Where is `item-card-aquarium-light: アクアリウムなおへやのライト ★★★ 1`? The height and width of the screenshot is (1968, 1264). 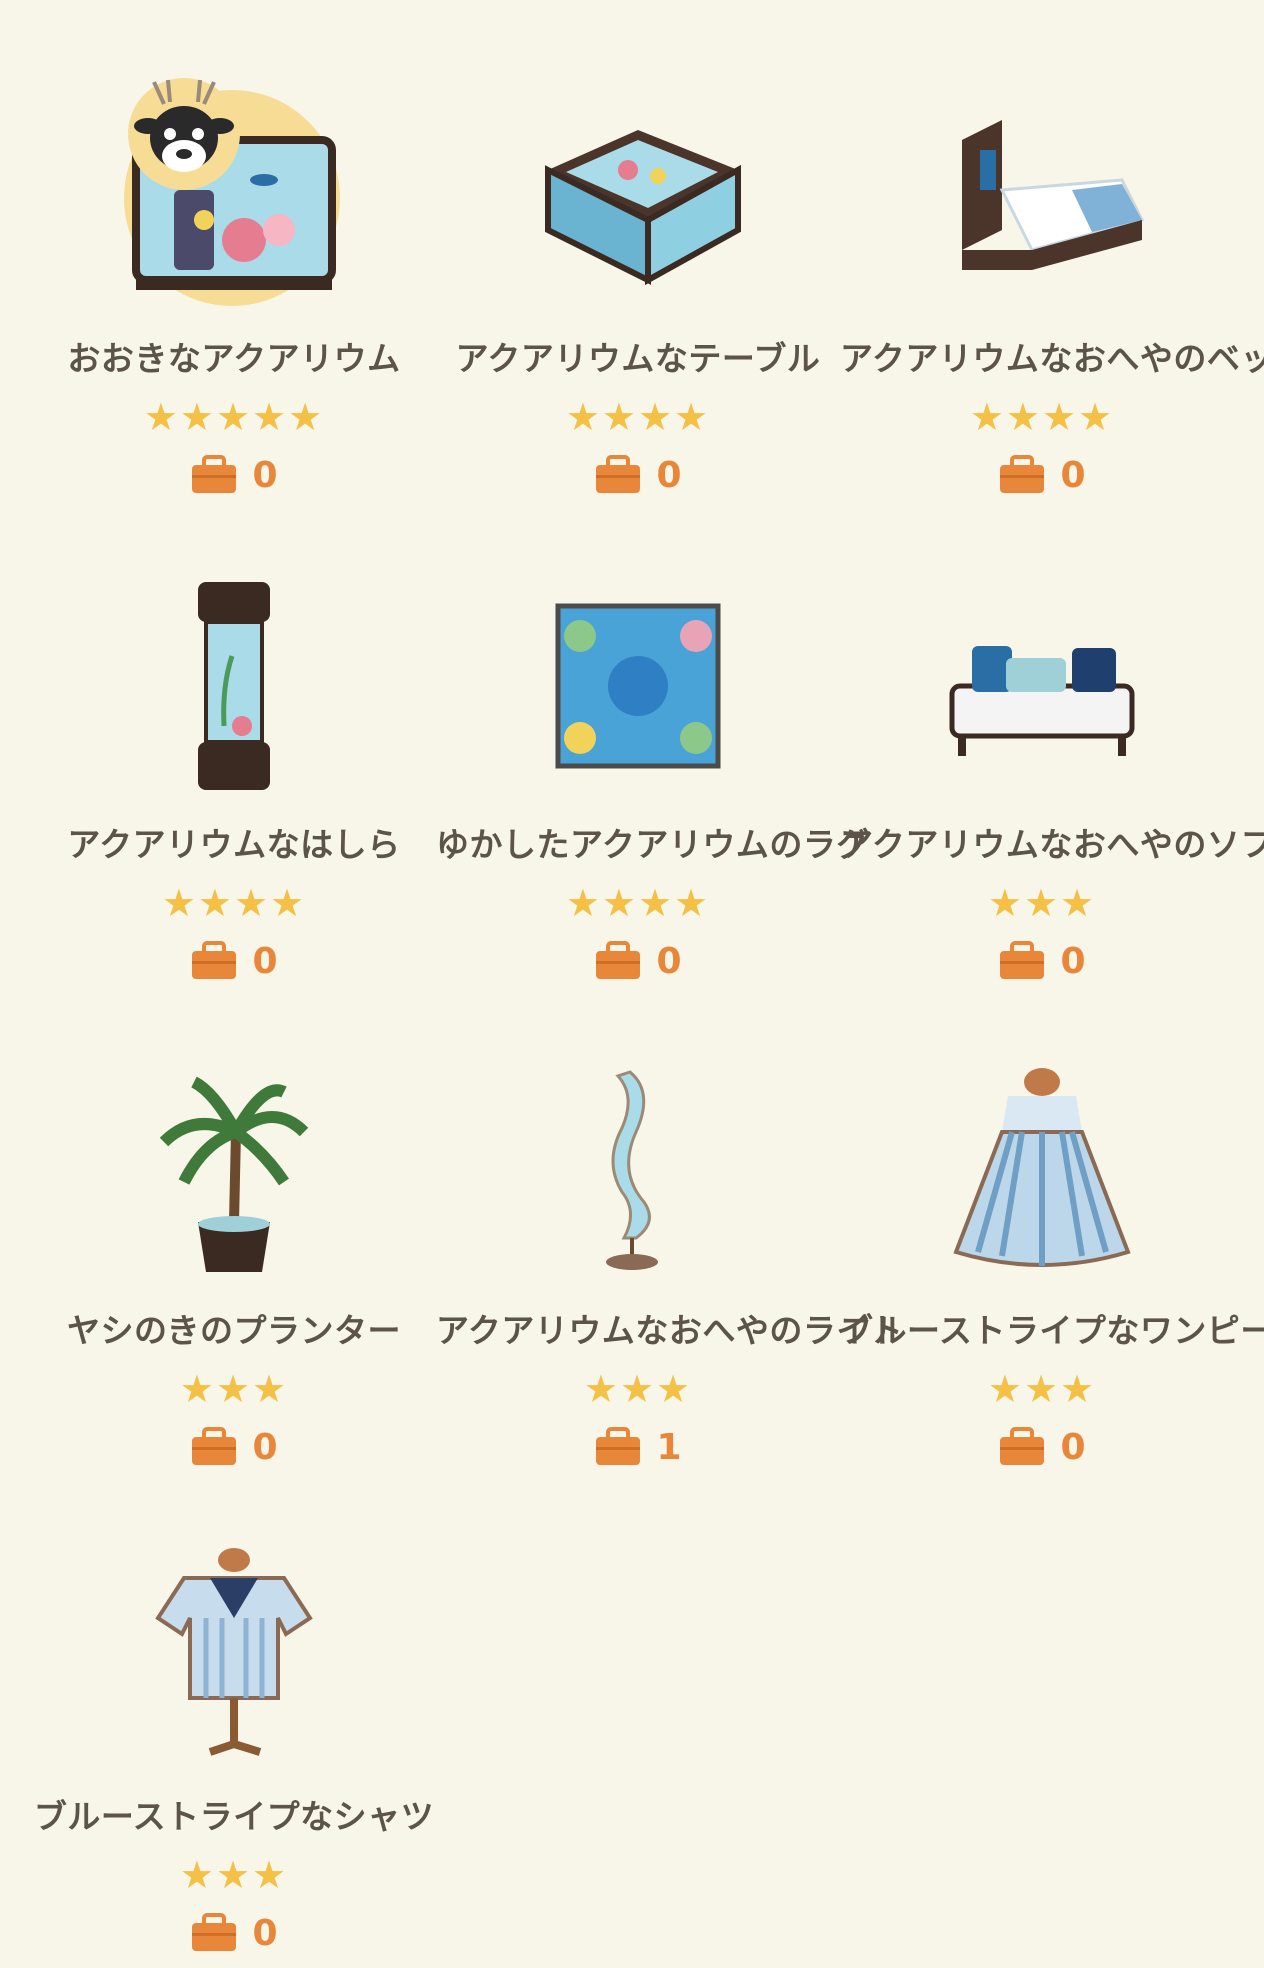
item-card-aquarium-light: アクアリウムなおへやのライト ★★★ 1 is located at coordinates (670, 1247).